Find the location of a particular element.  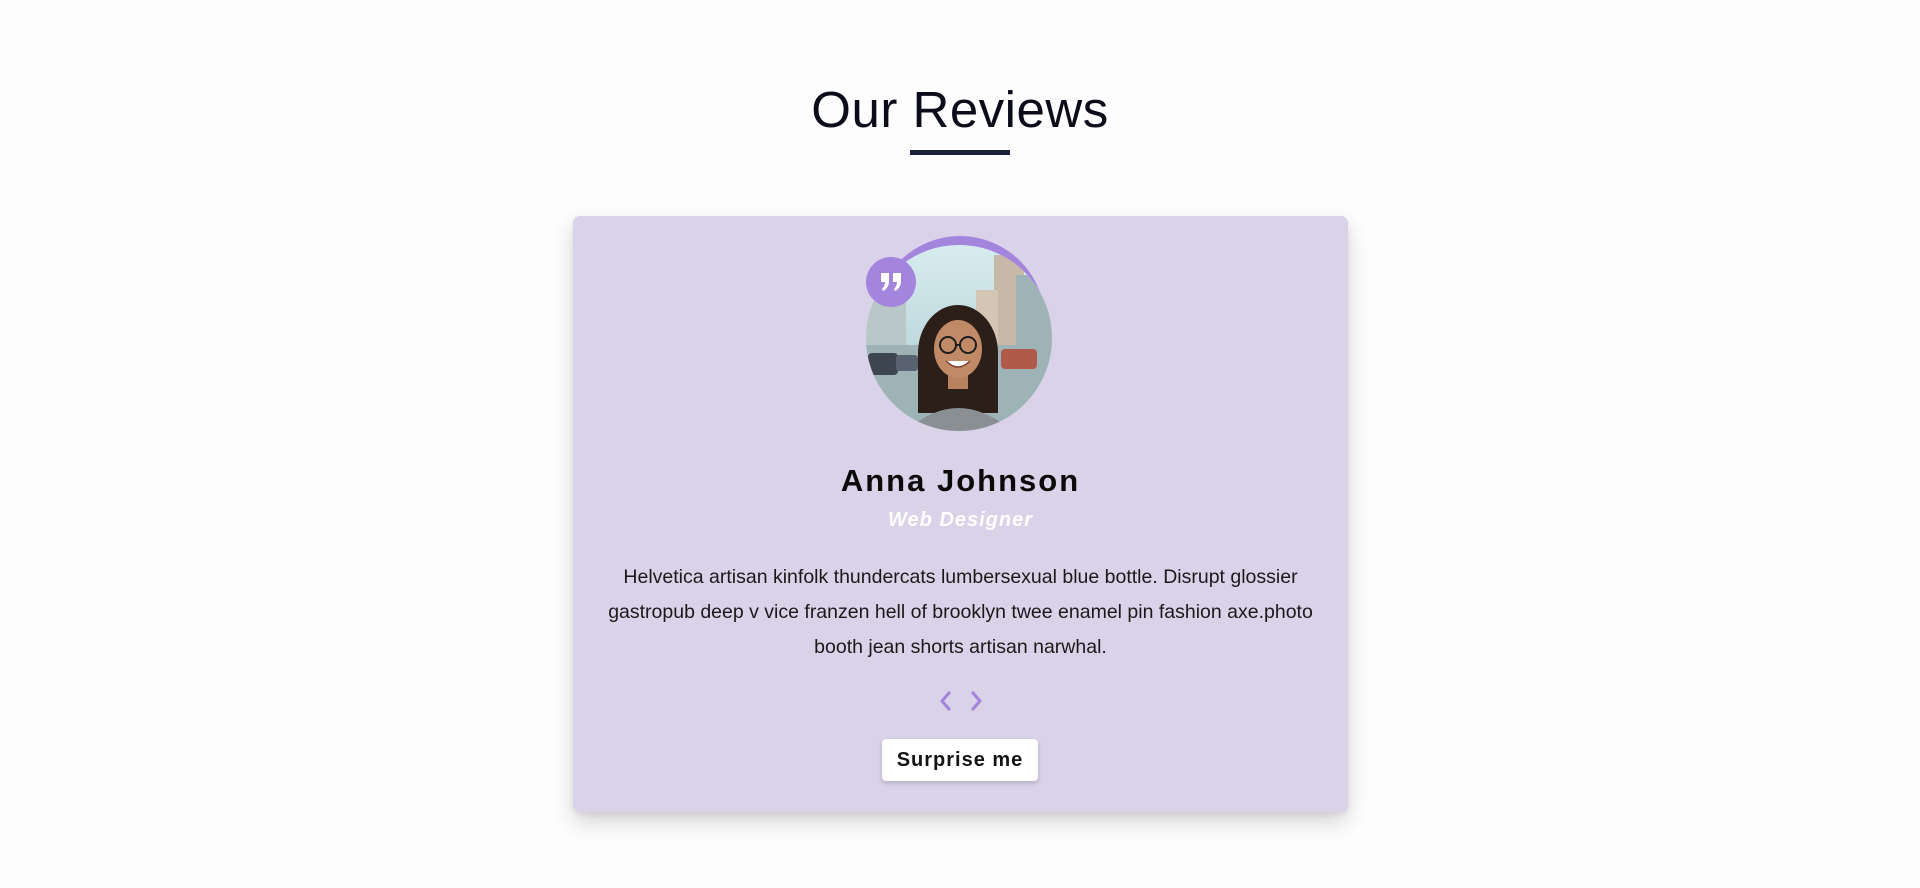

chevron-right-icon is located at coordinates (976, 701).